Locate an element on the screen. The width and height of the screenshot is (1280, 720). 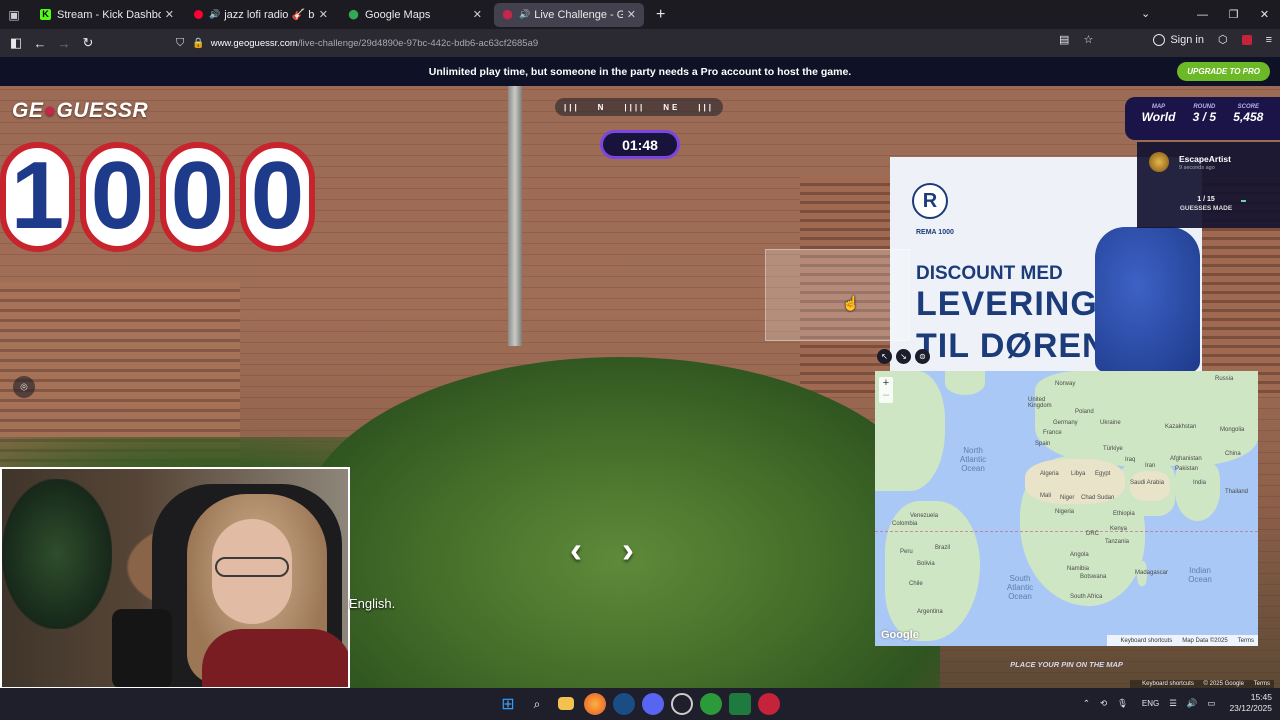
terms-link: Terms is located at coordinates (1262, 684).